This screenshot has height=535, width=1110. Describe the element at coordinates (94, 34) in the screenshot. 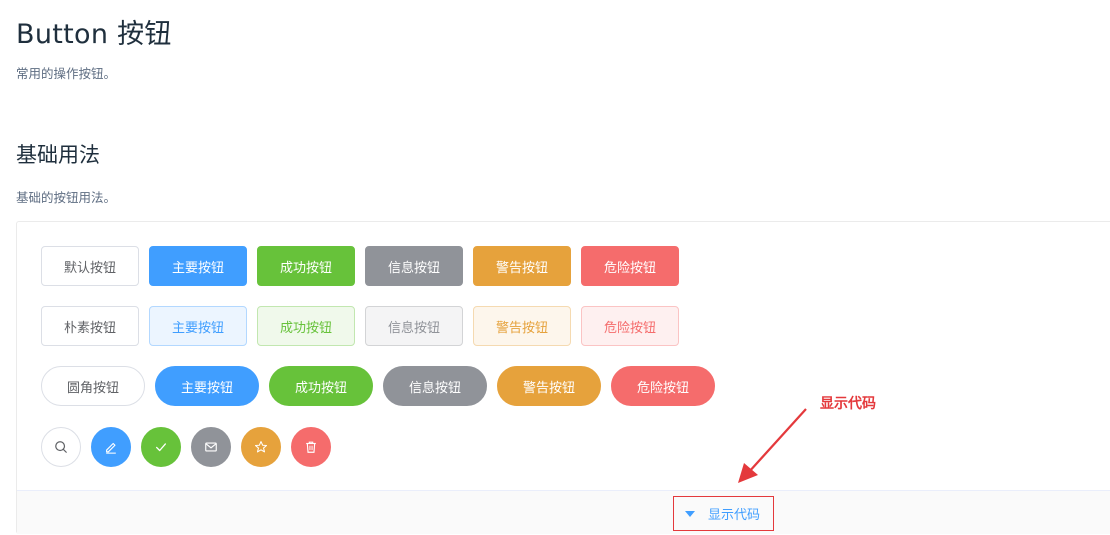

I see `page-title: Button 按钮` at that location.